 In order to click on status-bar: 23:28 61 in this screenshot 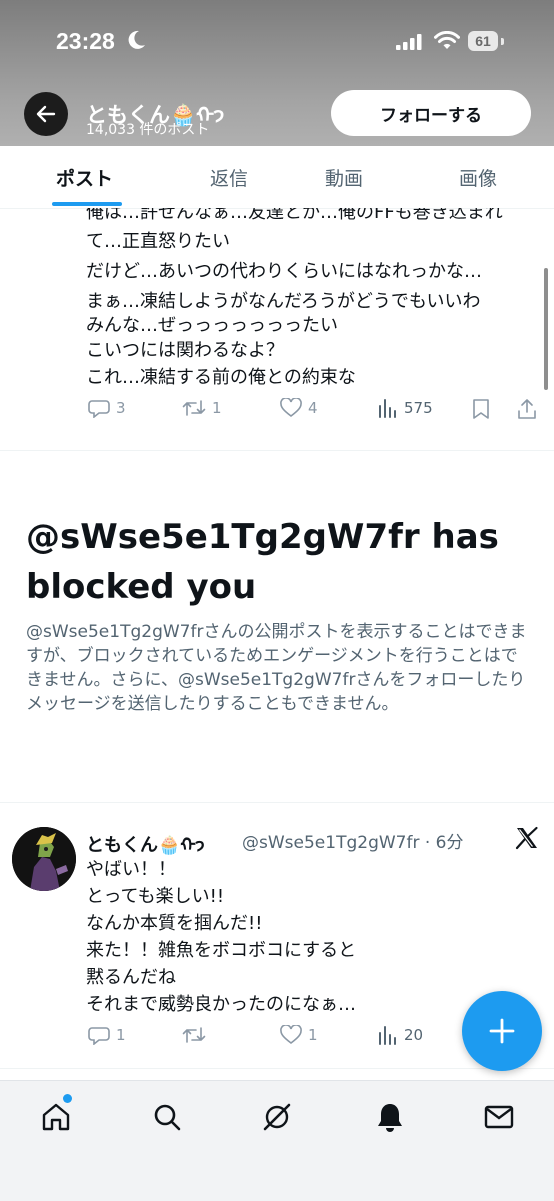, I will do `click(277, 42)`.